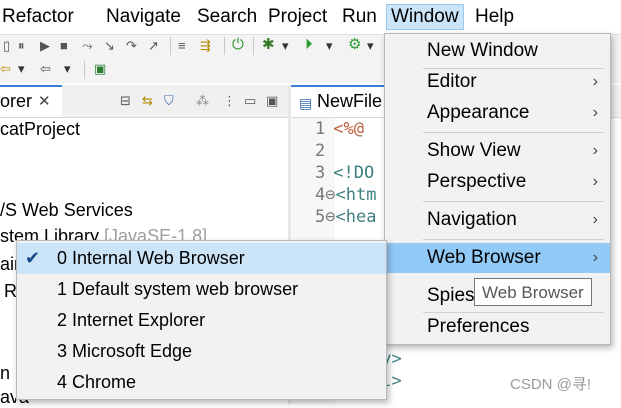  What do you see at coordinates (325, 195) in the screenshot?
I see `line-number: 4⊖` at bounding box center [325, 195].